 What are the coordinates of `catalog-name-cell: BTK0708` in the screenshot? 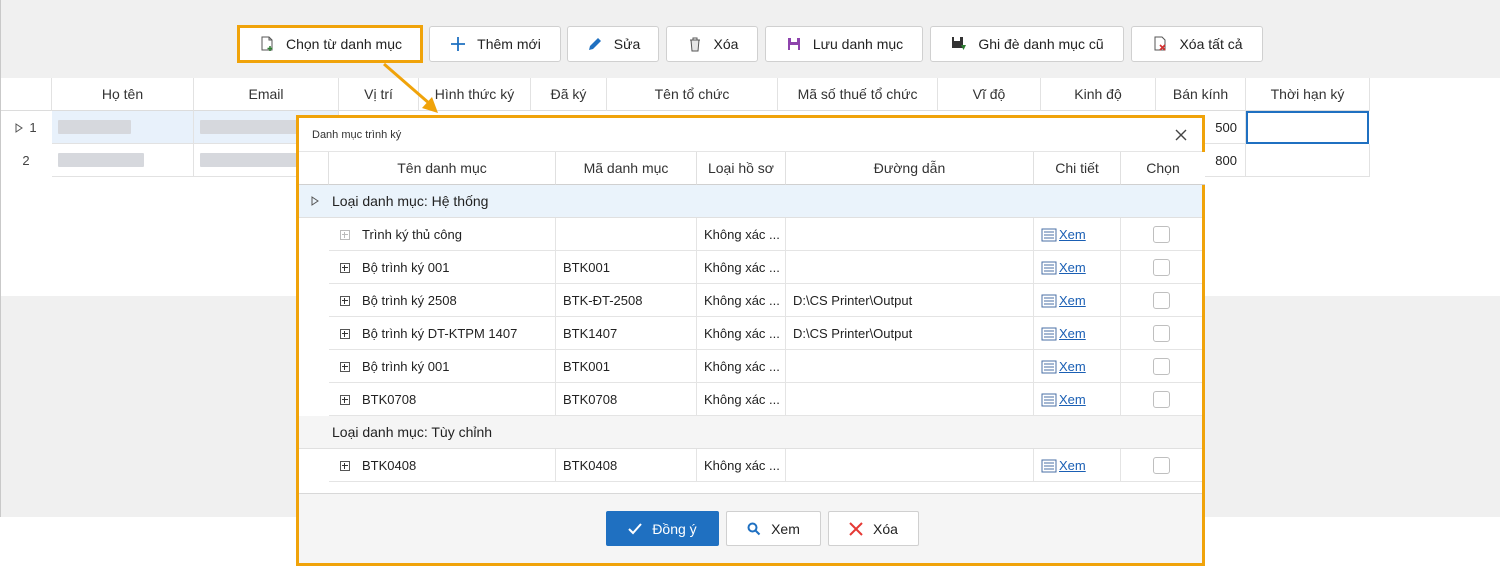 It's located at (442, 399).